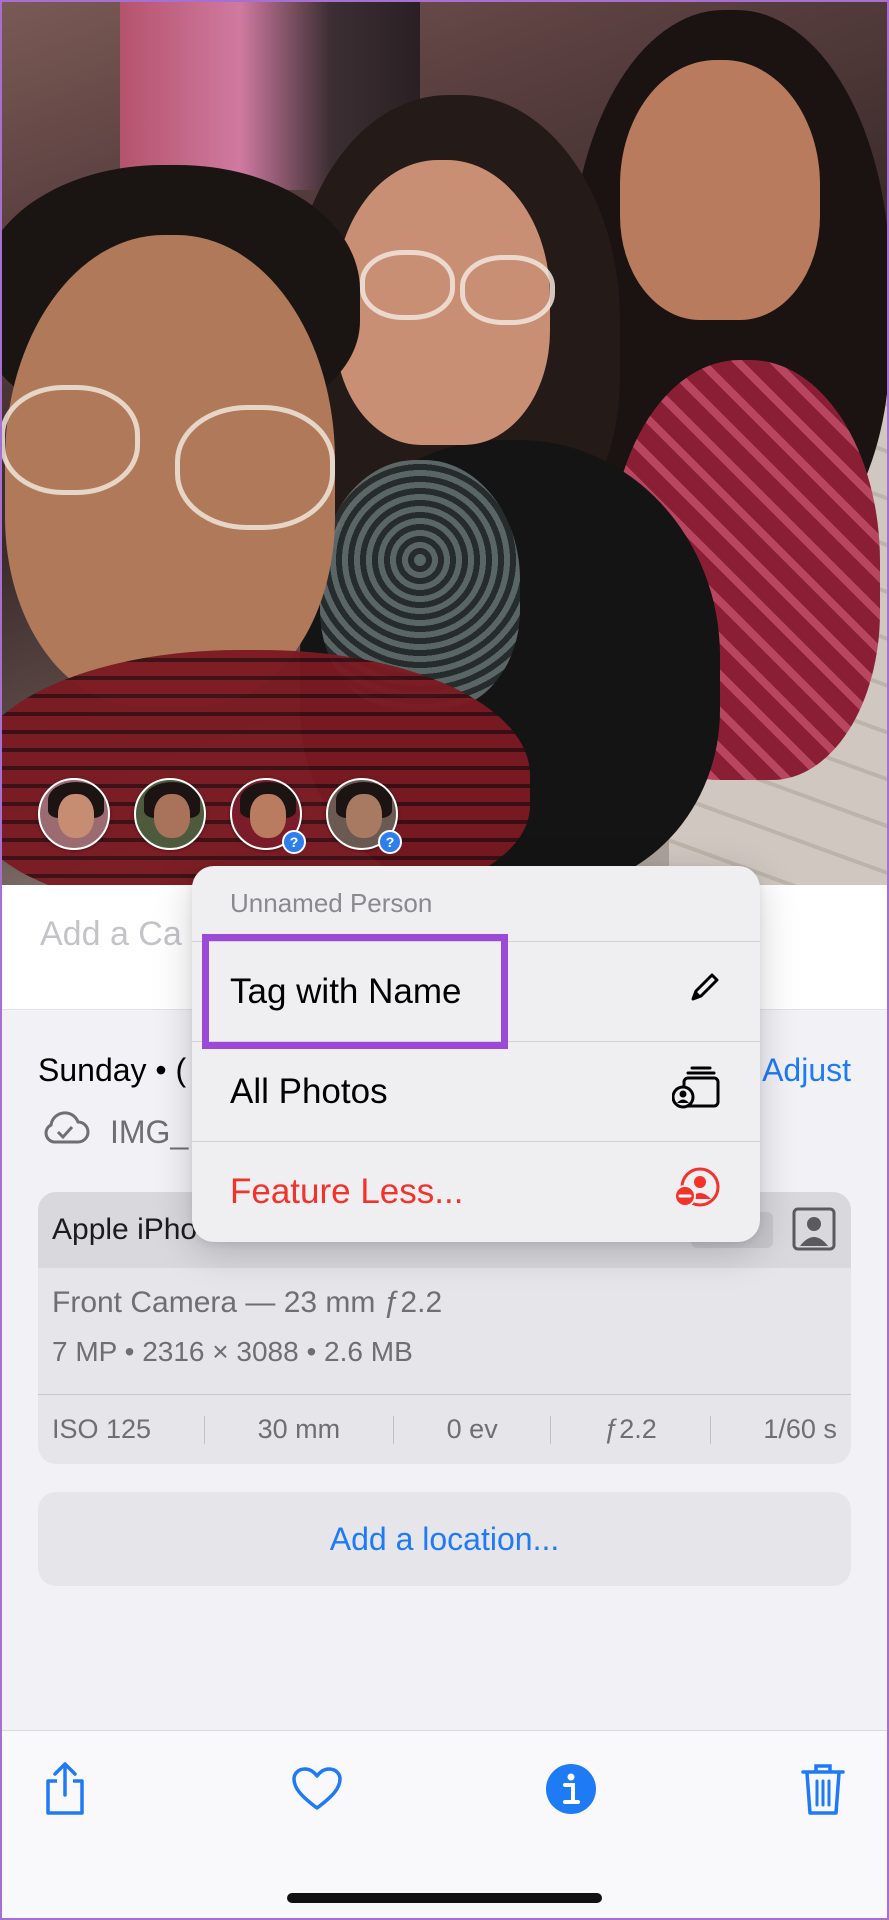  What do you see at coordinates (630, 1429) in the screenshot?
I see `aperture-label: ƒ2.2` at bounding box center [630, 1429].